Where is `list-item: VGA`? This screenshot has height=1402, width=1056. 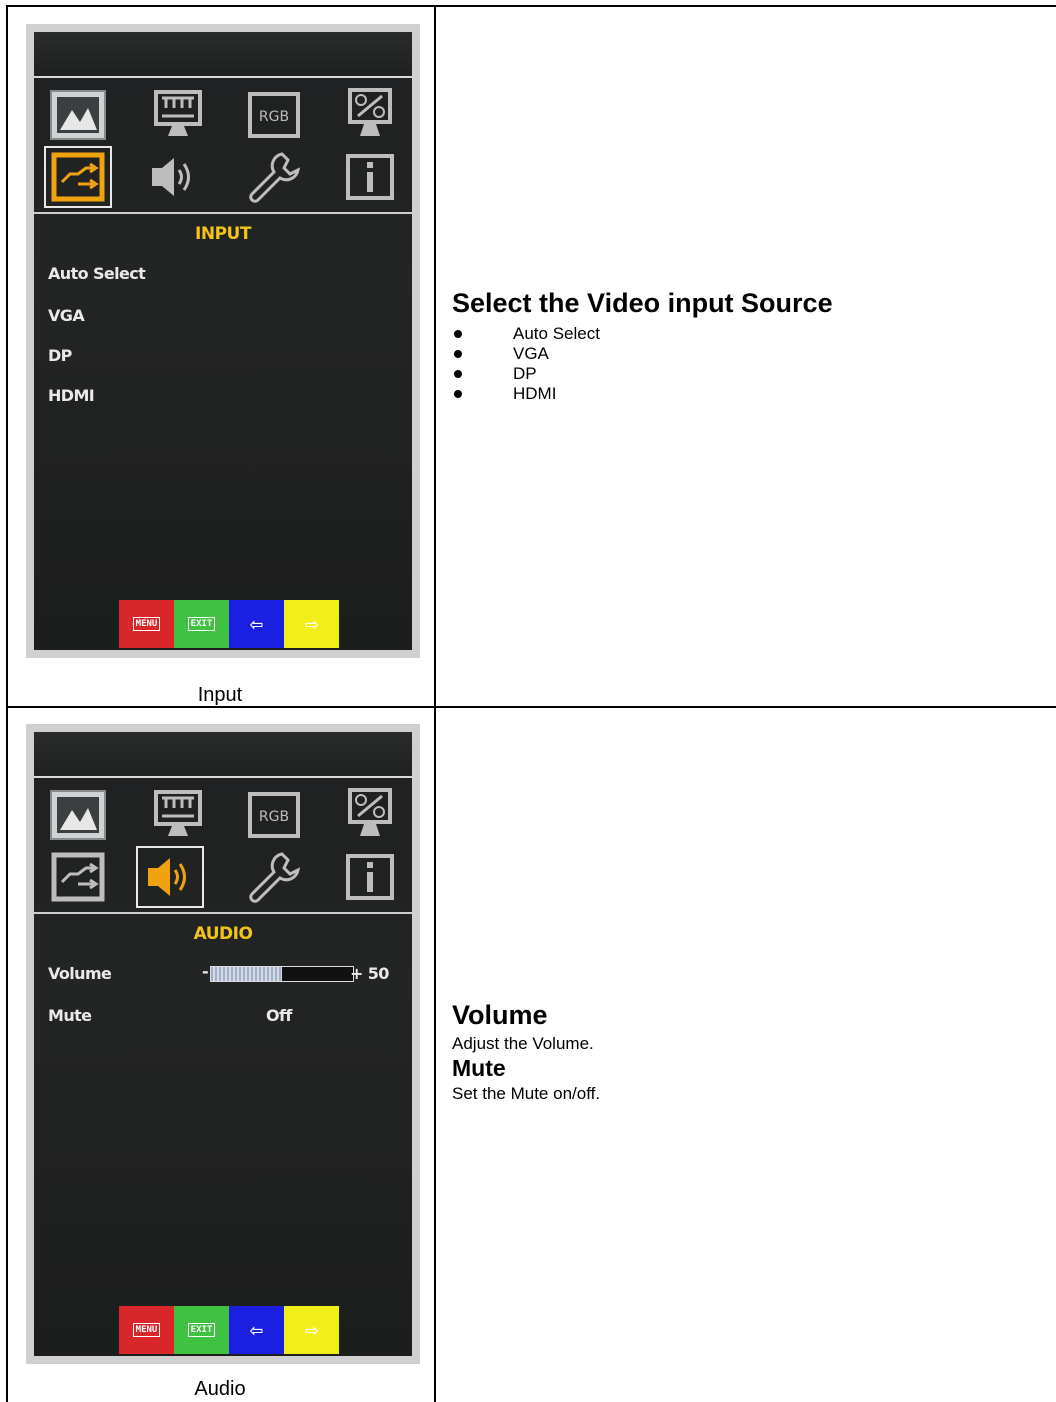 list-item: VGA is located at coordinates (526, 354).